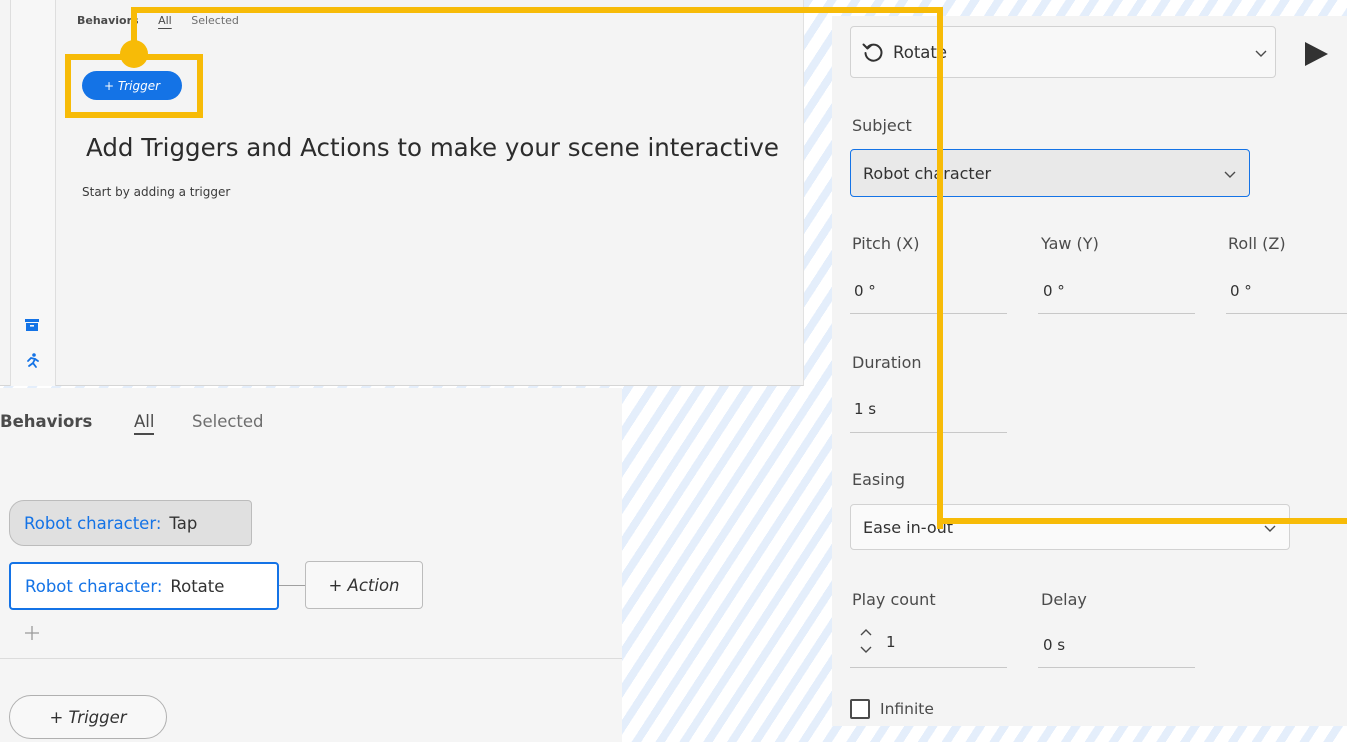 This screenshot has width=1347, height=742. I want to click on play-count-input: 1, so click(891, 642).